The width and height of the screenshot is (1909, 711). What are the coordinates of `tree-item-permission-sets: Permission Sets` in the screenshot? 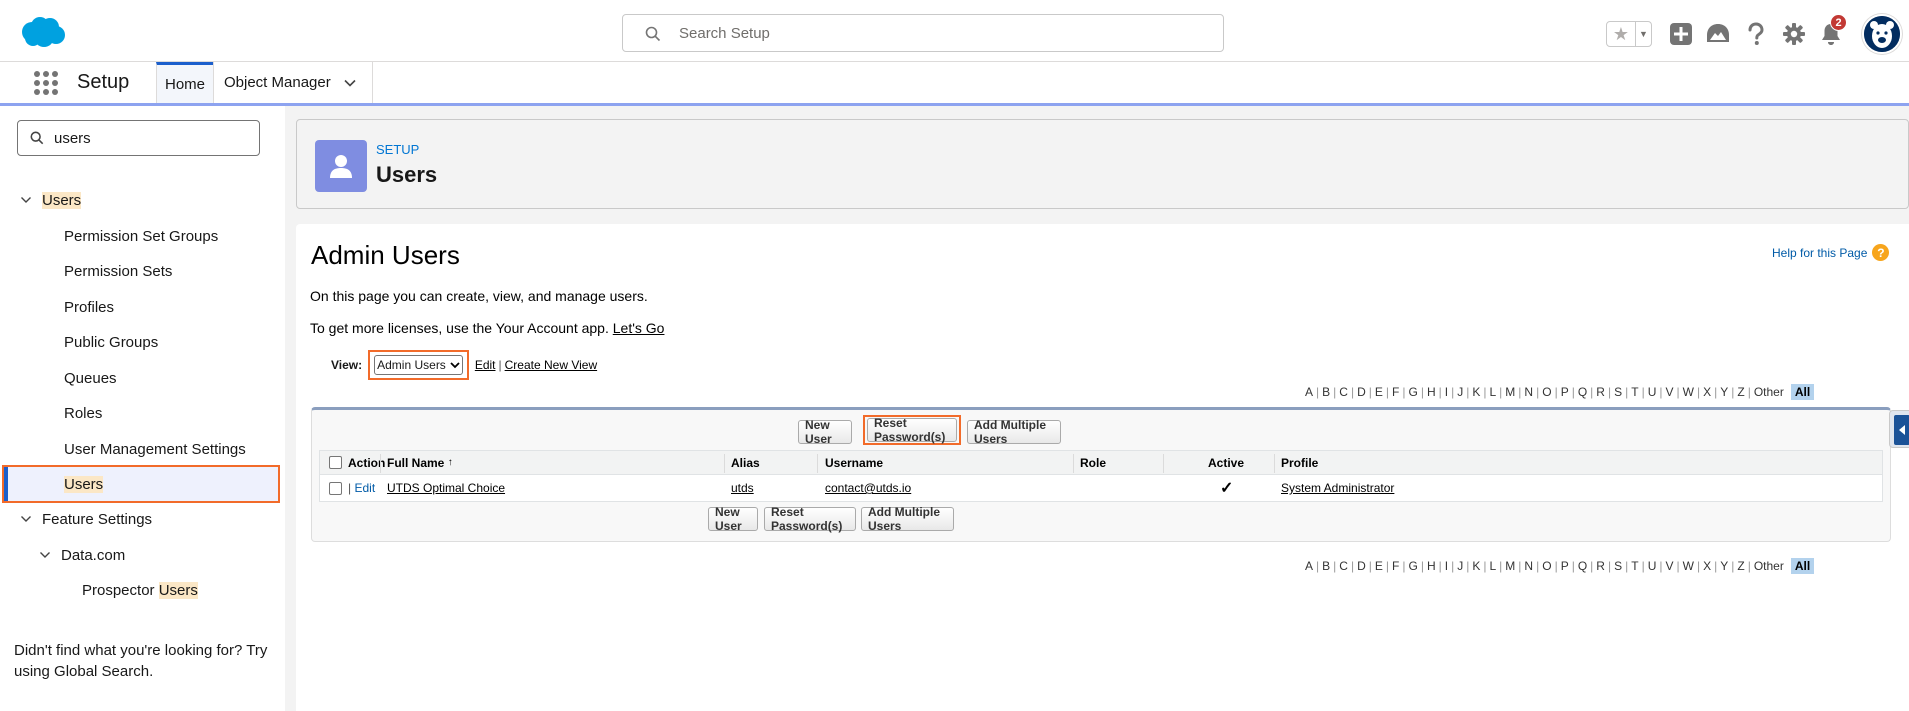 It's located at (118, 271).